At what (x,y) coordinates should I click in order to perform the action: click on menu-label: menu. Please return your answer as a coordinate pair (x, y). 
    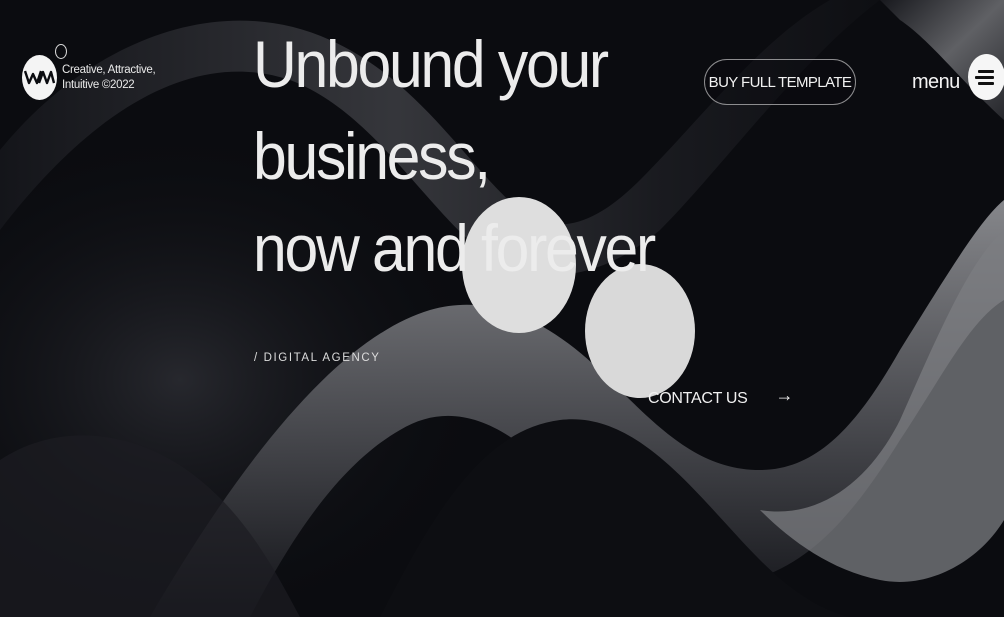
    Looking at the image, I should click on (936, 81).